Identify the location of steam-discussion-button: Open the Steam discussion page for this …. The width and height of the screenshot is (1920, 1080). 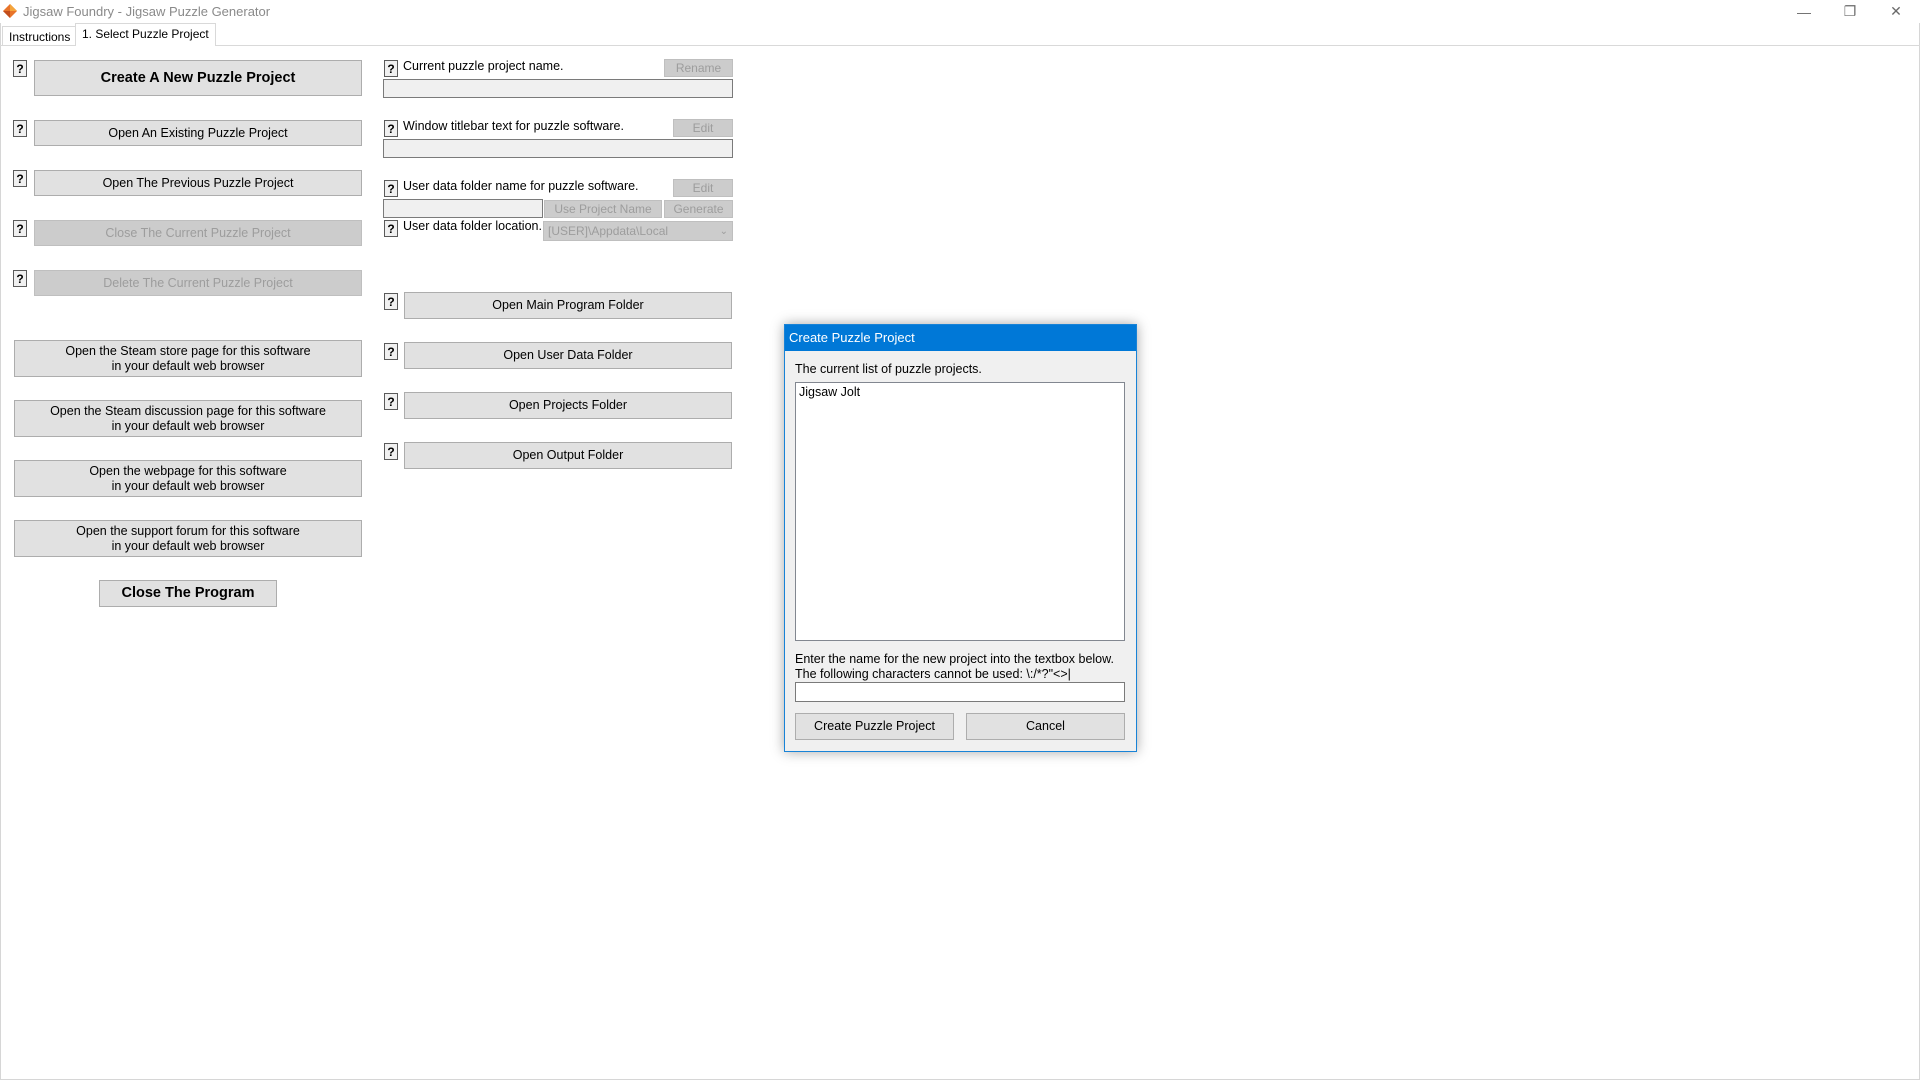
(188, 418).